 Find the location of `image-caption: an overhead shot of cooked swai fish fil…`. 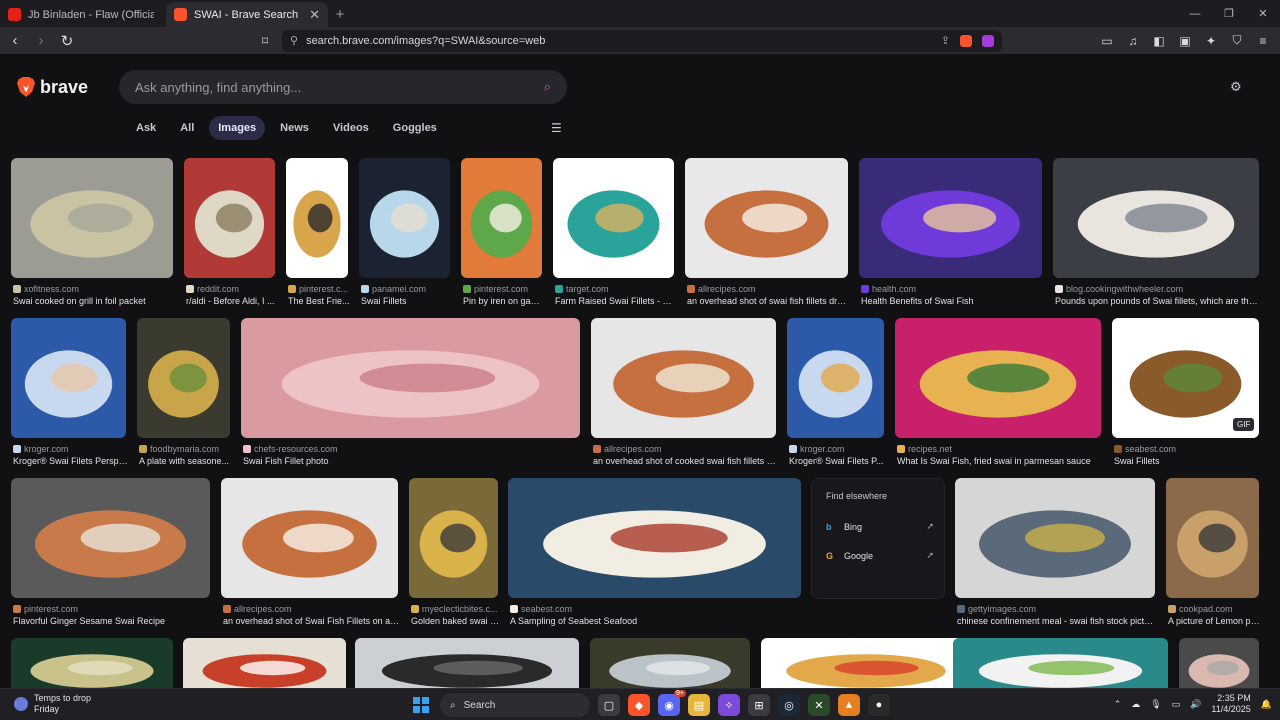

image-caption: an overhead shot of cooked swai fish fil… is located at coordinates (685, 461).